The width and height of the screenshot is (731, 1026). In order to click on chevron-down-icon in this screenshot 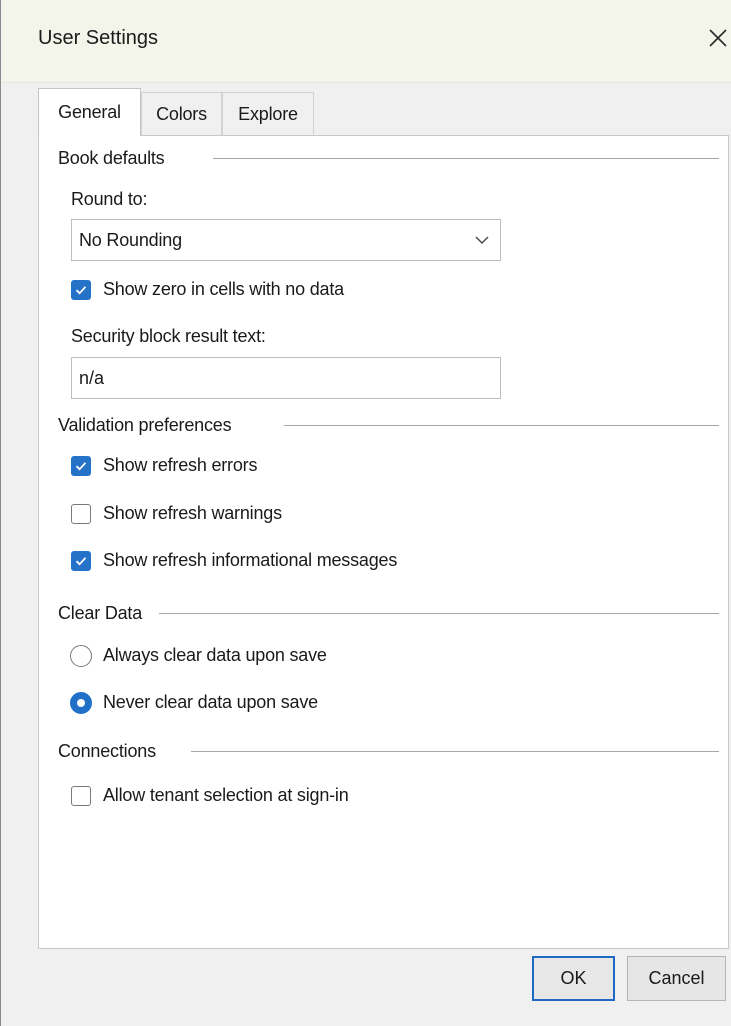, I will do `click(482, 242)`.